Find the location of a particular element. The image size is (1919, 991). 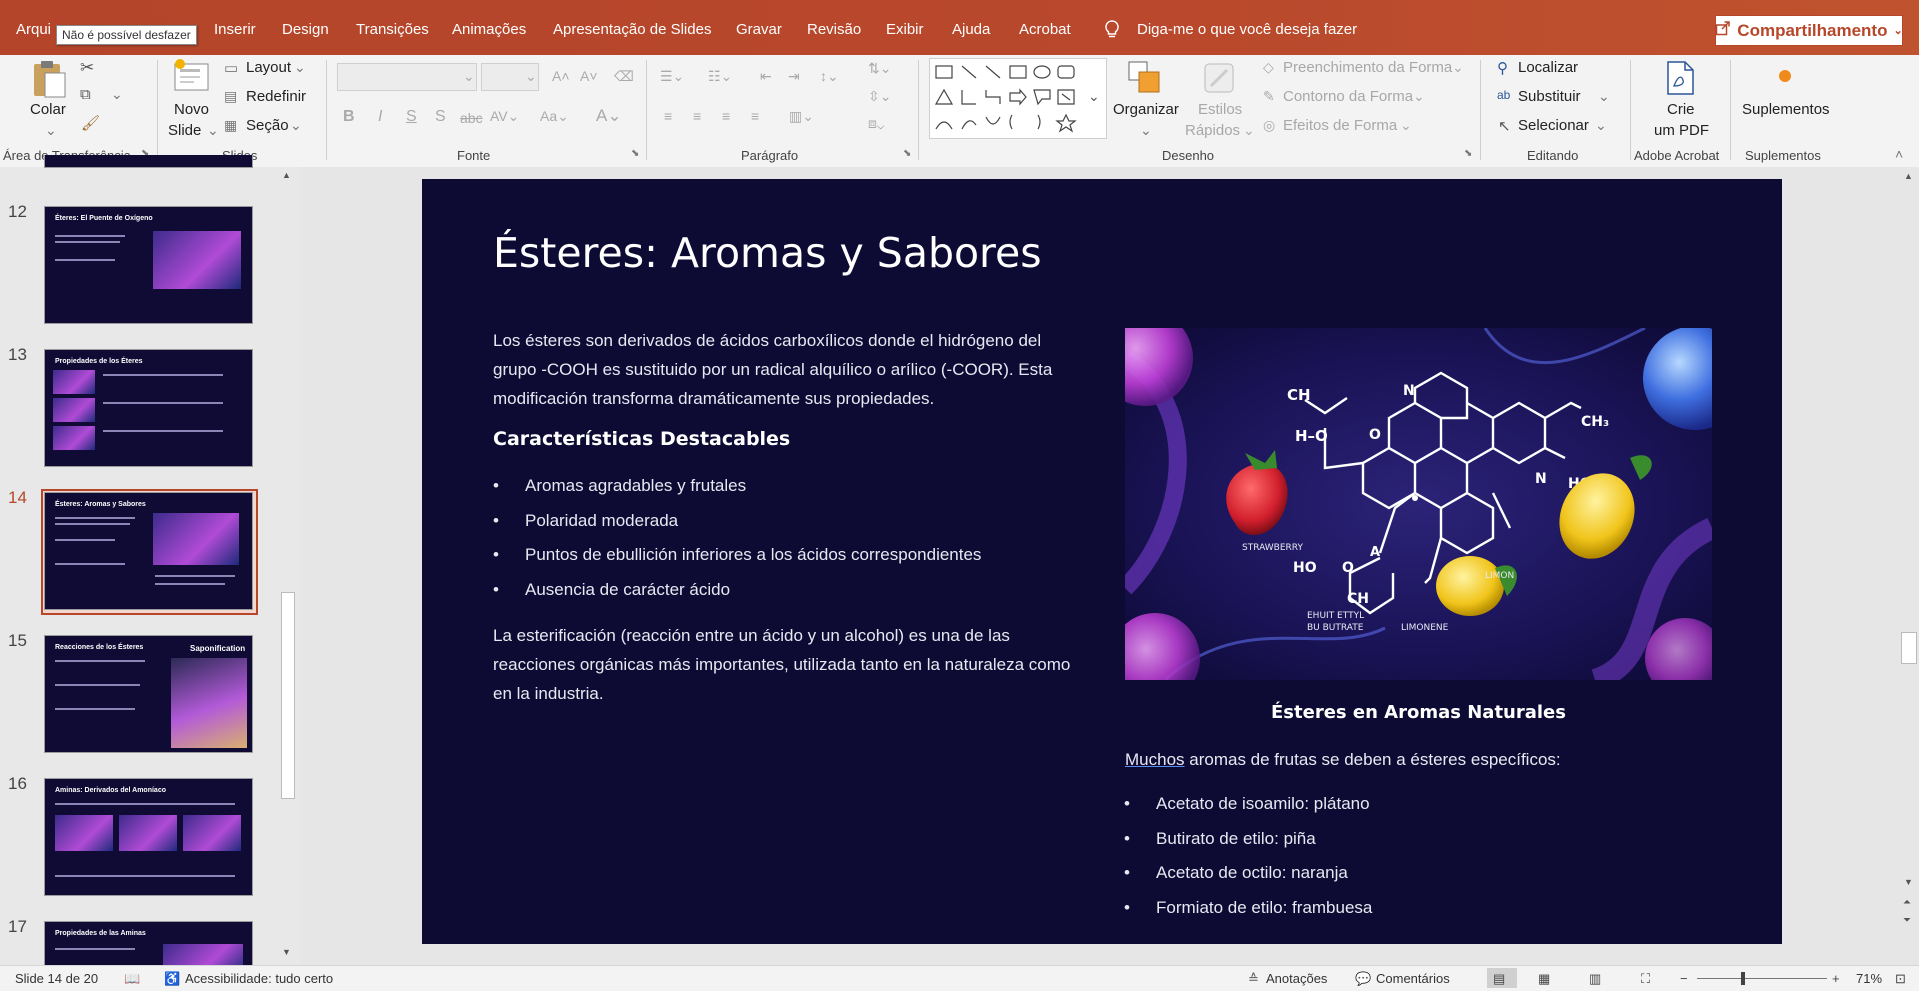

zoom-out-icon: − is located at coordinates (1684, 978).